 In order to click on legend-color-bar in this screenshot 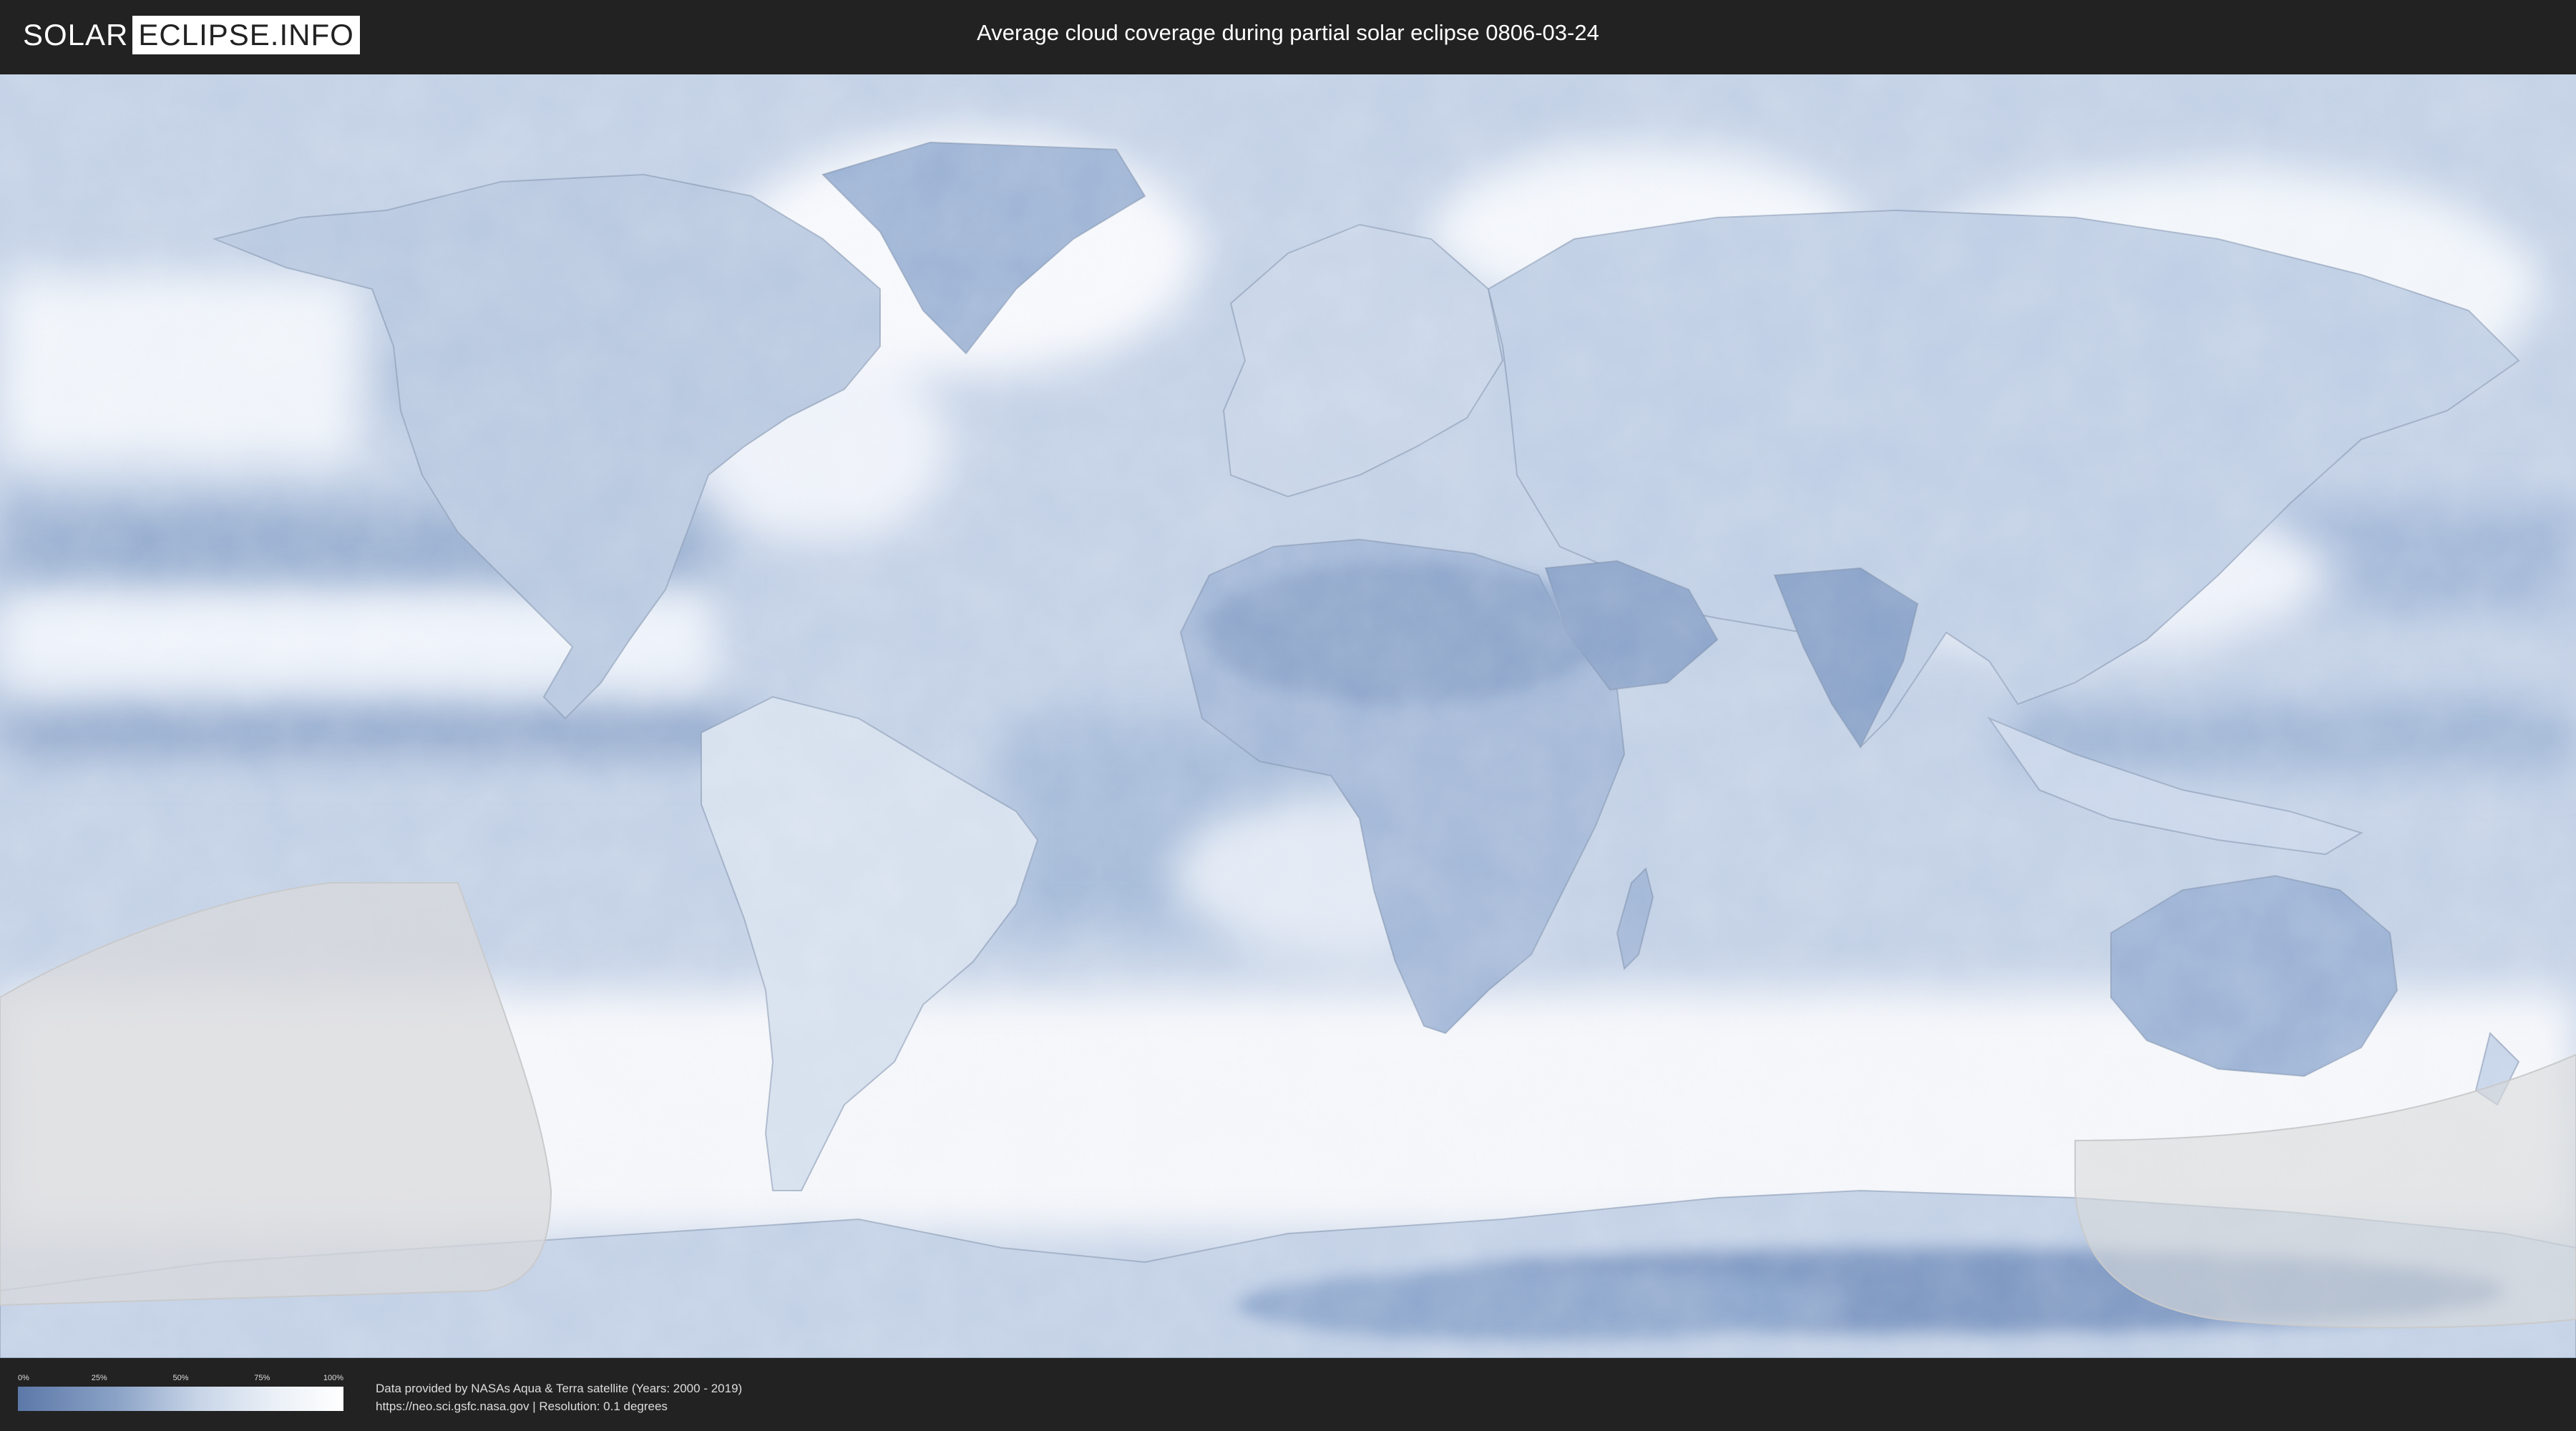, I will do `click(180, 1399)`.